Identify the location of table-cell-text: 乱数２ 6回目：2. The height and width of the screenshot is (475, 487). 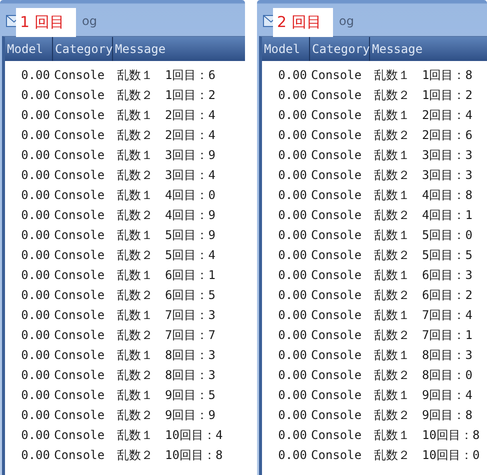
(423, 295).